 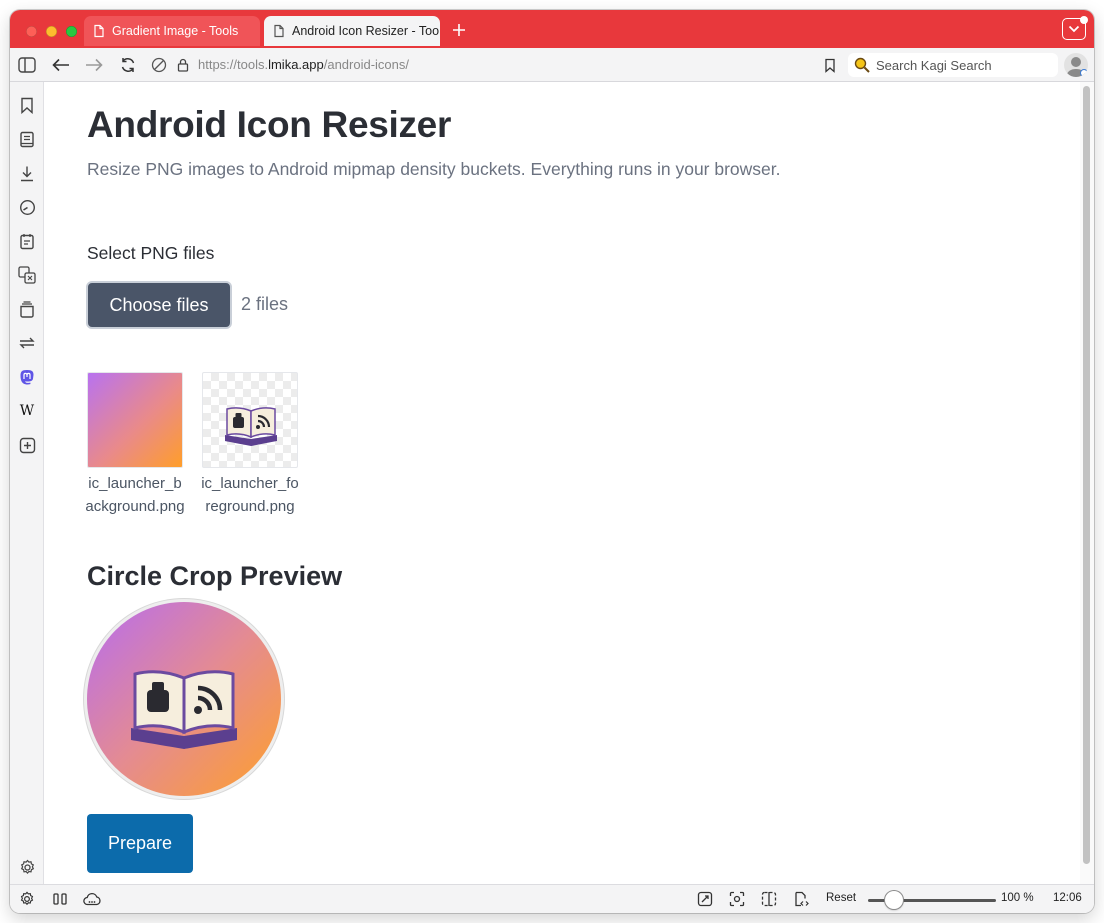 I want to click on page-title: Android Icon Resizer, so click(x=269, y=124).